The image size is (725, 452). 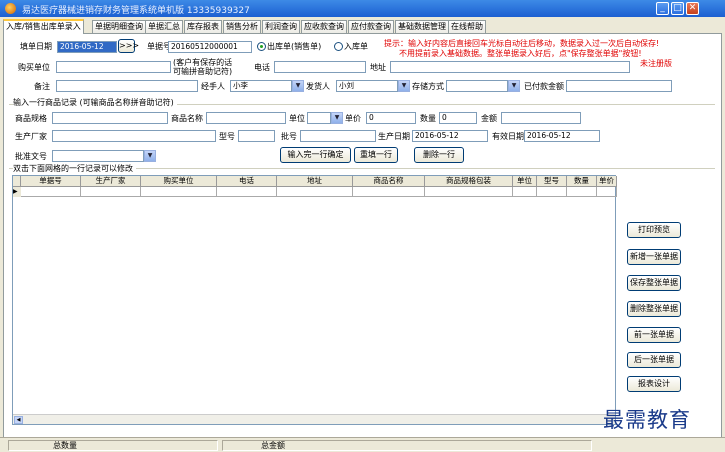 I want to click on tab-payable: 应付款查询, so click(x=371, y=26).